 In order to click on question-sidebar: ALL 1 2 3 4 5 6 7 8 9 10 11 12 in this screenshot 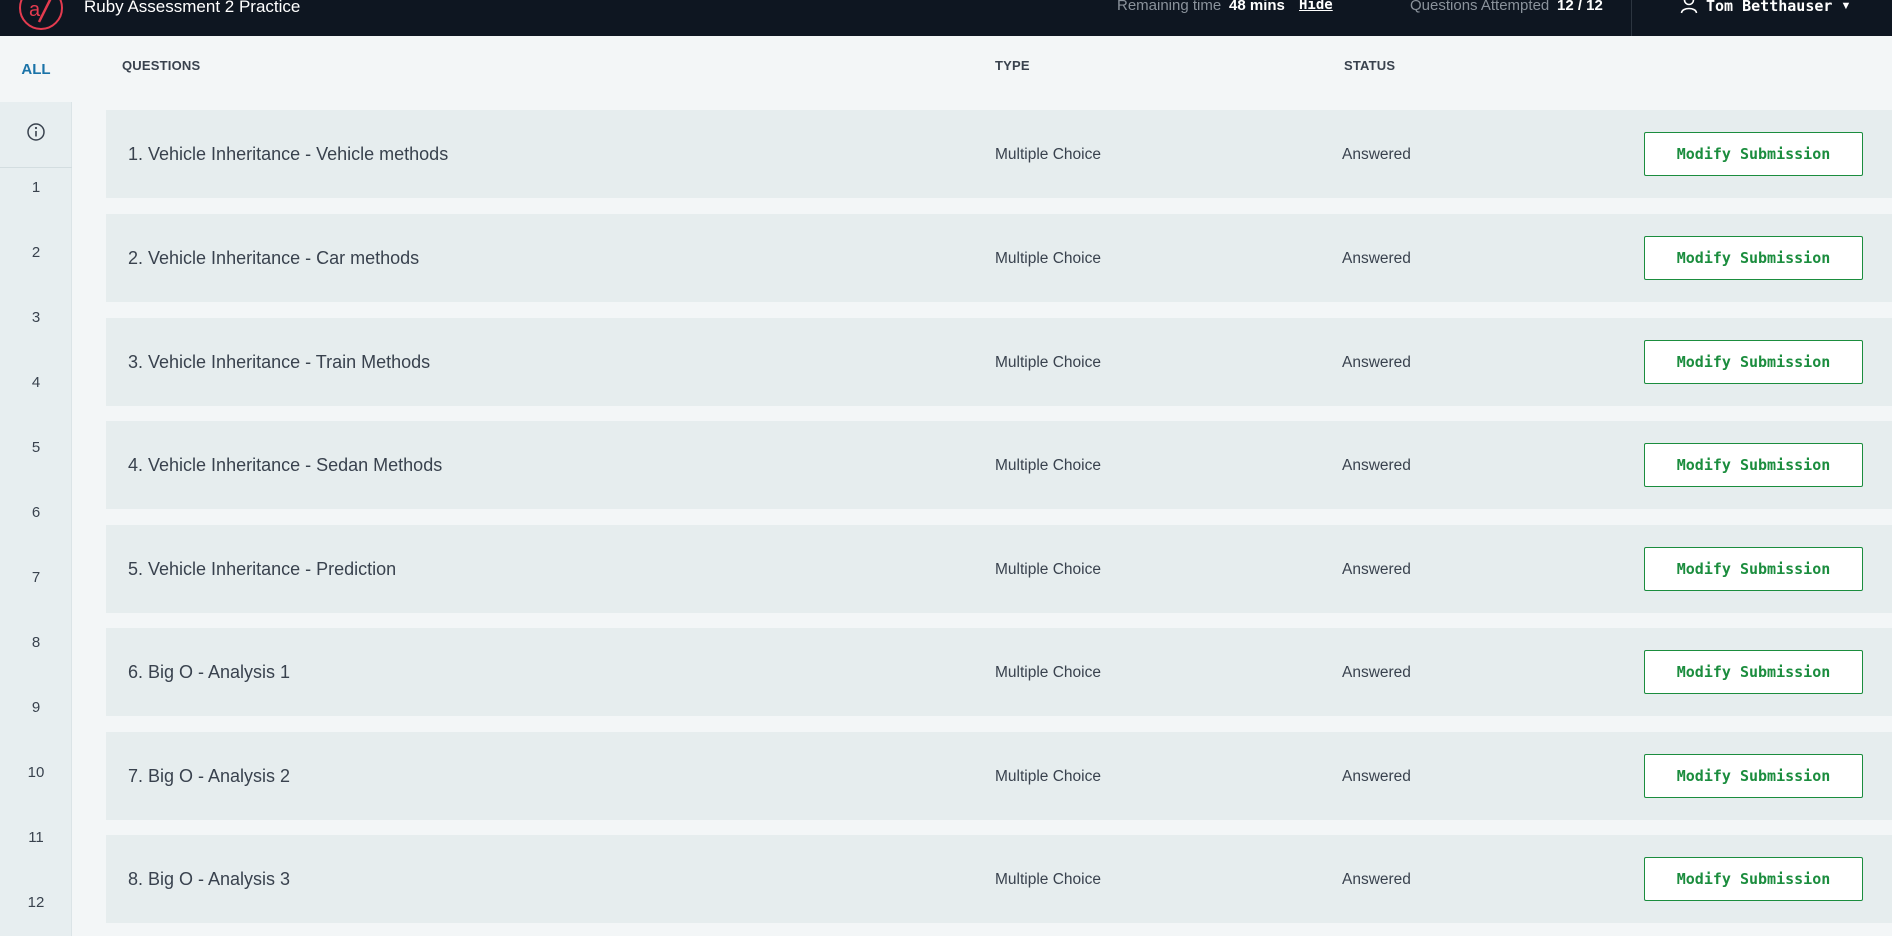, I will do `click(36, 486)`.